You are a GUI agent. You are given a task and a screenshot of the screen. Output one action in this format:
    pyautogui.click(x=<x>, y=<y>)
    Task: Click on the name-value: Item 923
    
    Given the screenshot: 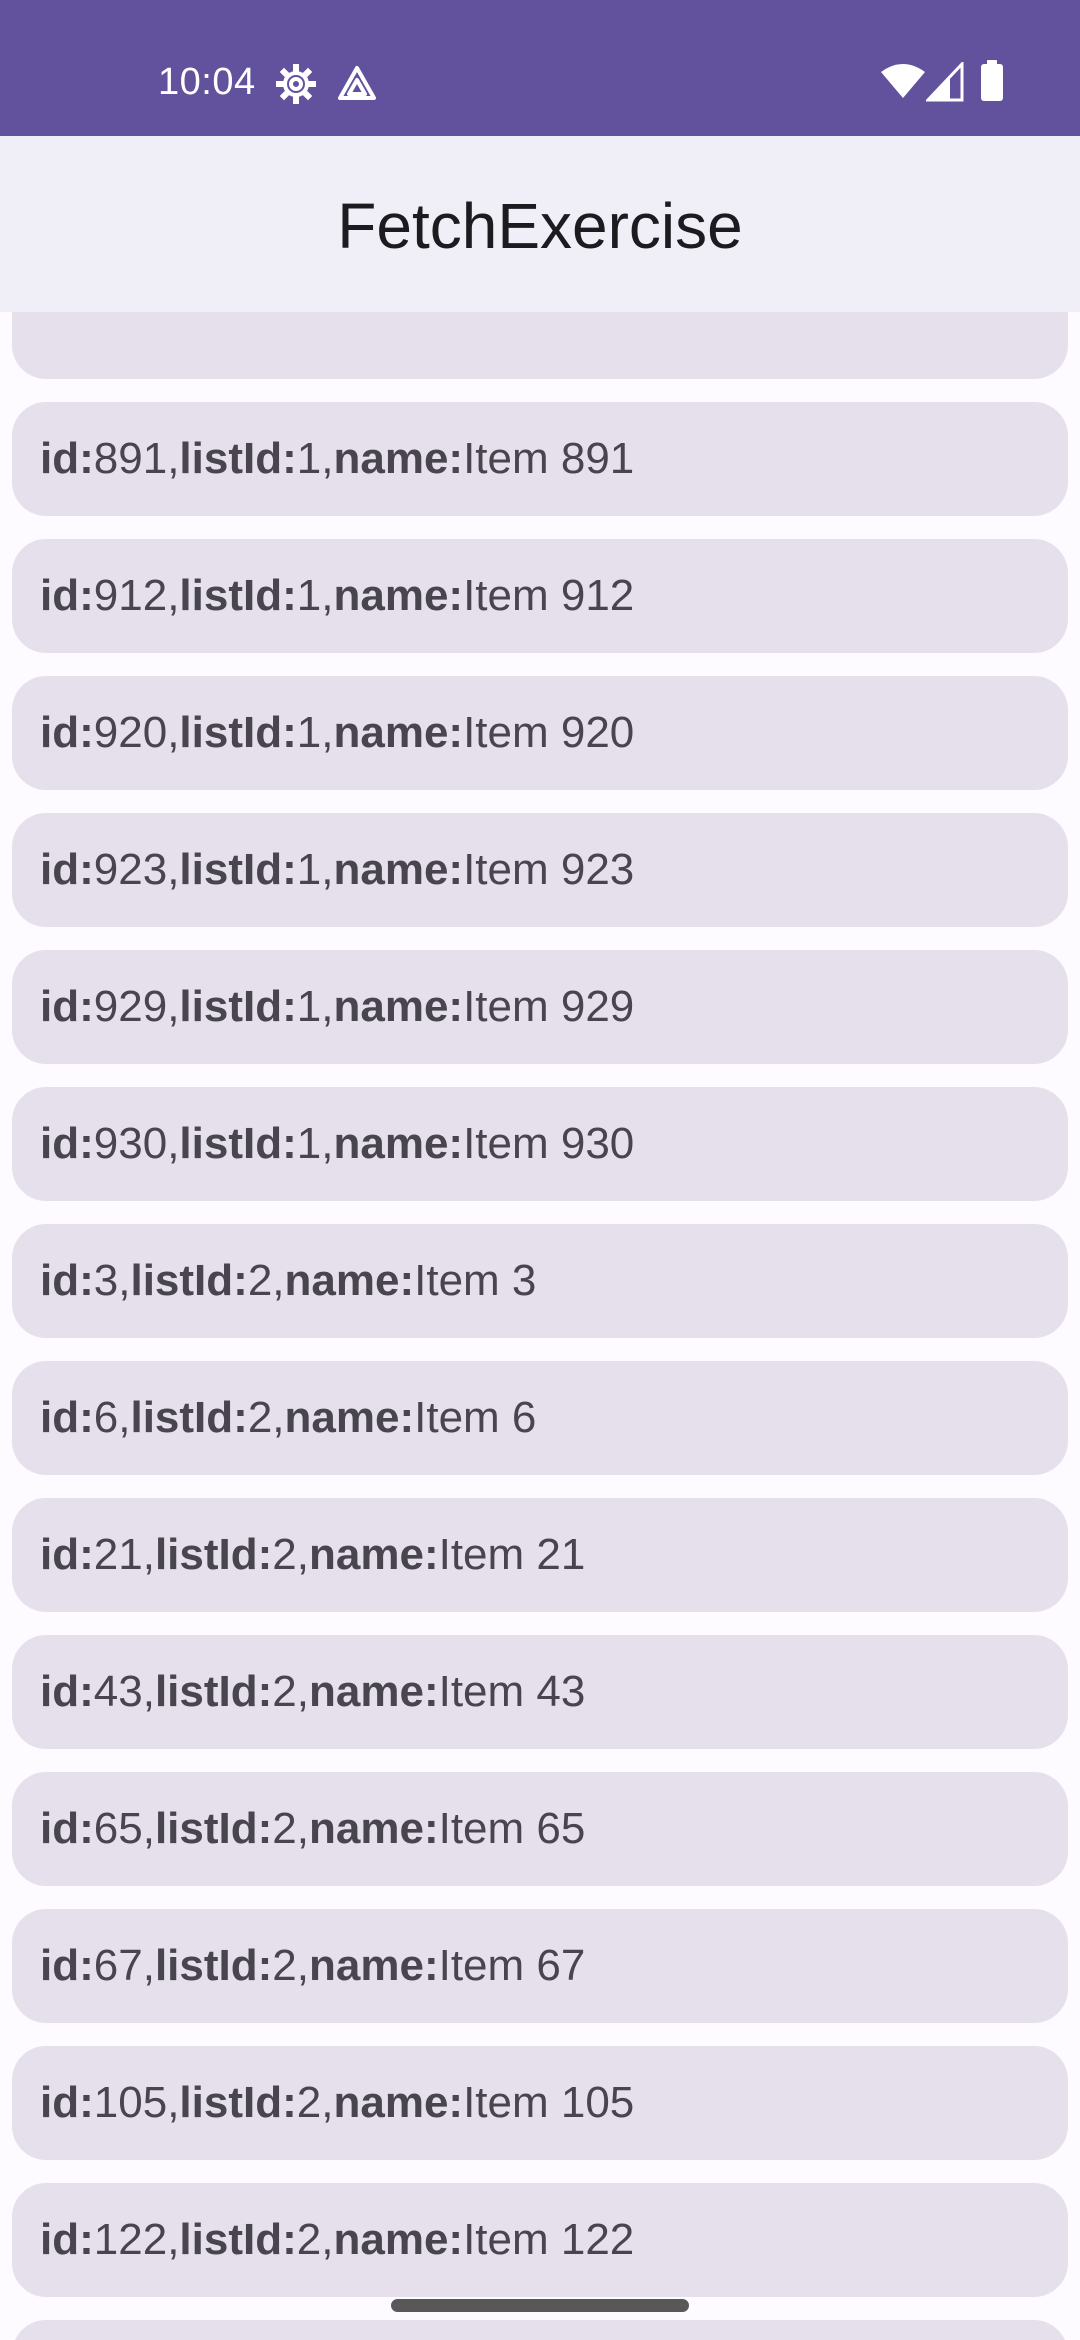 What is the action you would take?
    pyautogui.click(x=549, y=869)
    